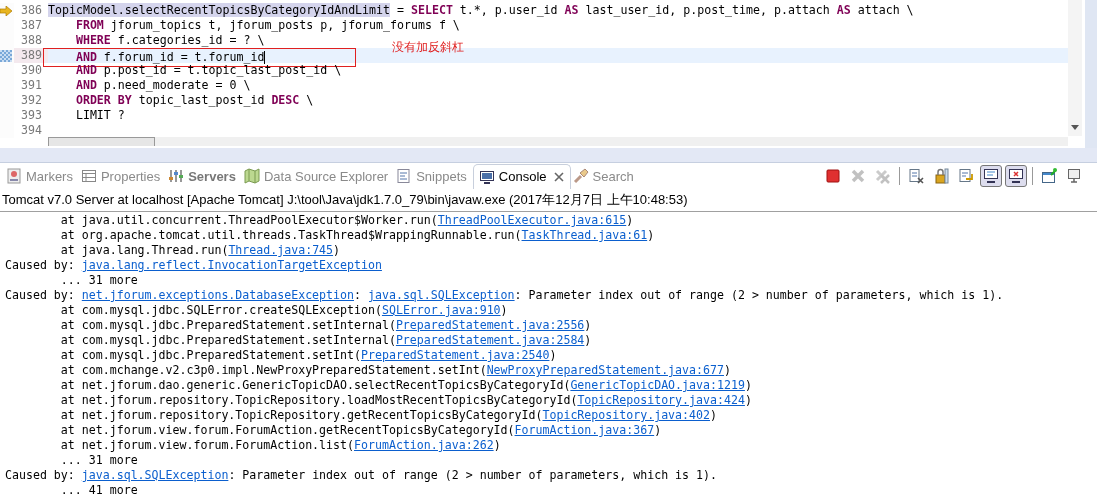  What do you see at coordinates (441, 310) in the screenshot?
I see `stack-trace-link: SQLError.java:910` at bounding box center [441, 310].